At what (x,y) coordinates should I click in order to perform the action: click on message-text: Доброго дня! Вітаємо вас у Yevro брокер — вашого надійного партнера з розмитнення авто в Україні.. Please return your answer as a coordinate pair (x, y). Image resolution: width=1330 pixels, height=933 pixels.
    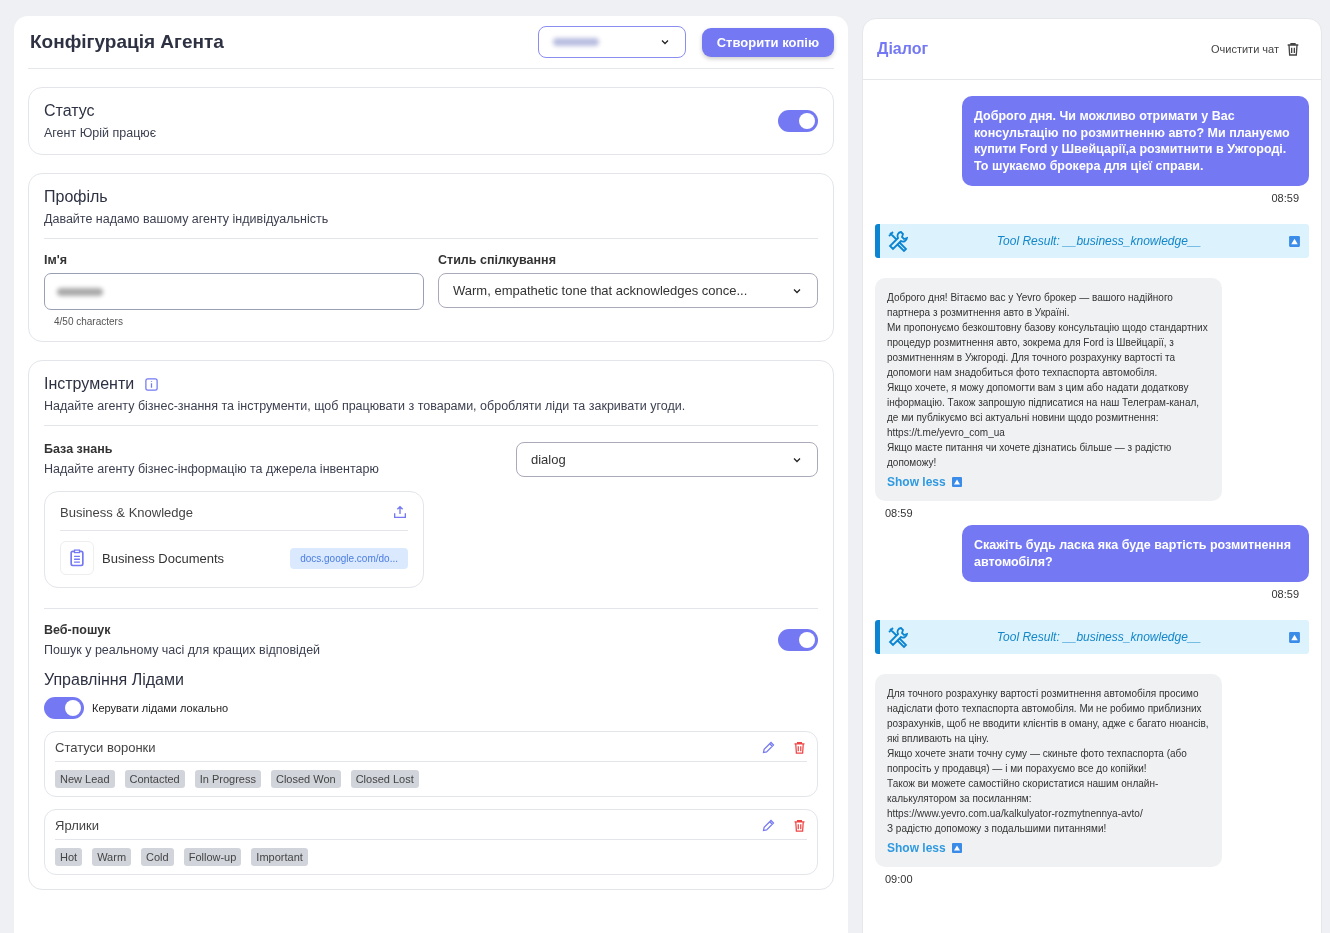
    Looking at the image, I should click on (1030, 305).